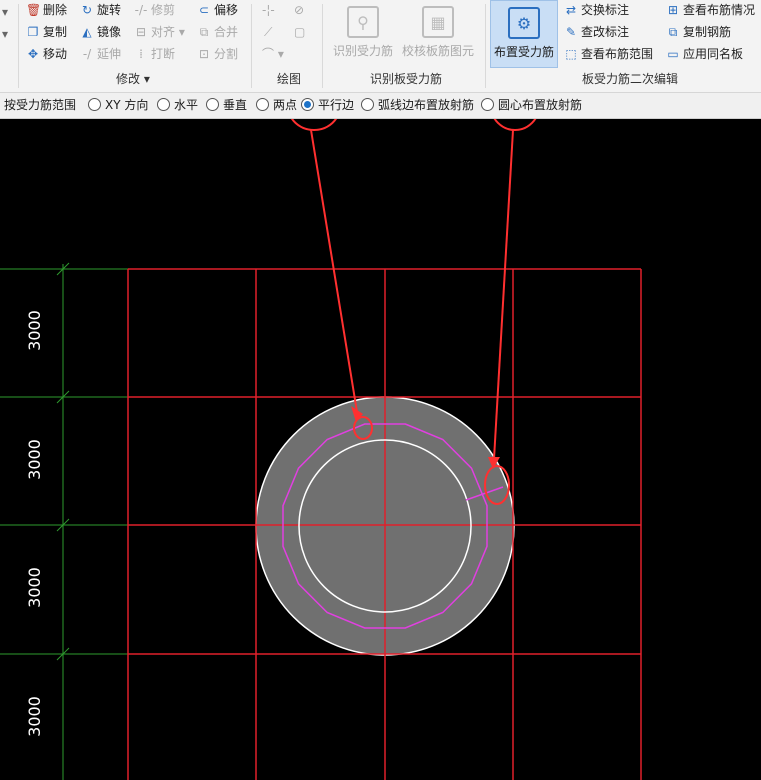 The width and height of the screenshot is (761, 780). Describe the element at coordinates (630, 79) in the screenshot. I see `secondary-group-label: 板受力筋二次编辑` at that location.